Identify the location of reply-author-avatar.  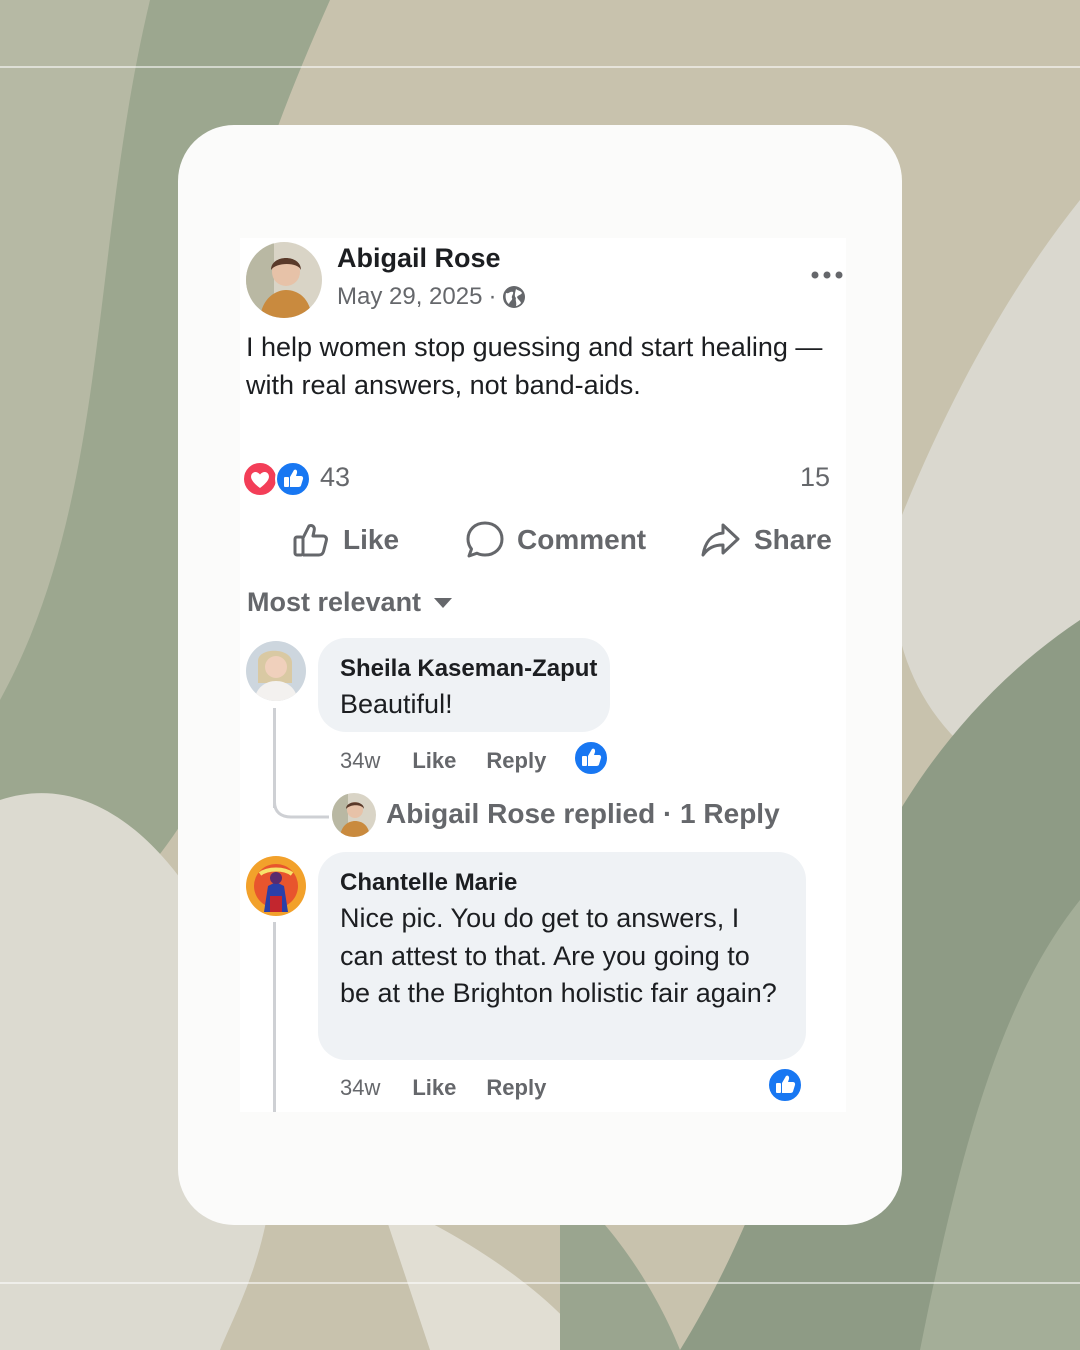
(354, 815).